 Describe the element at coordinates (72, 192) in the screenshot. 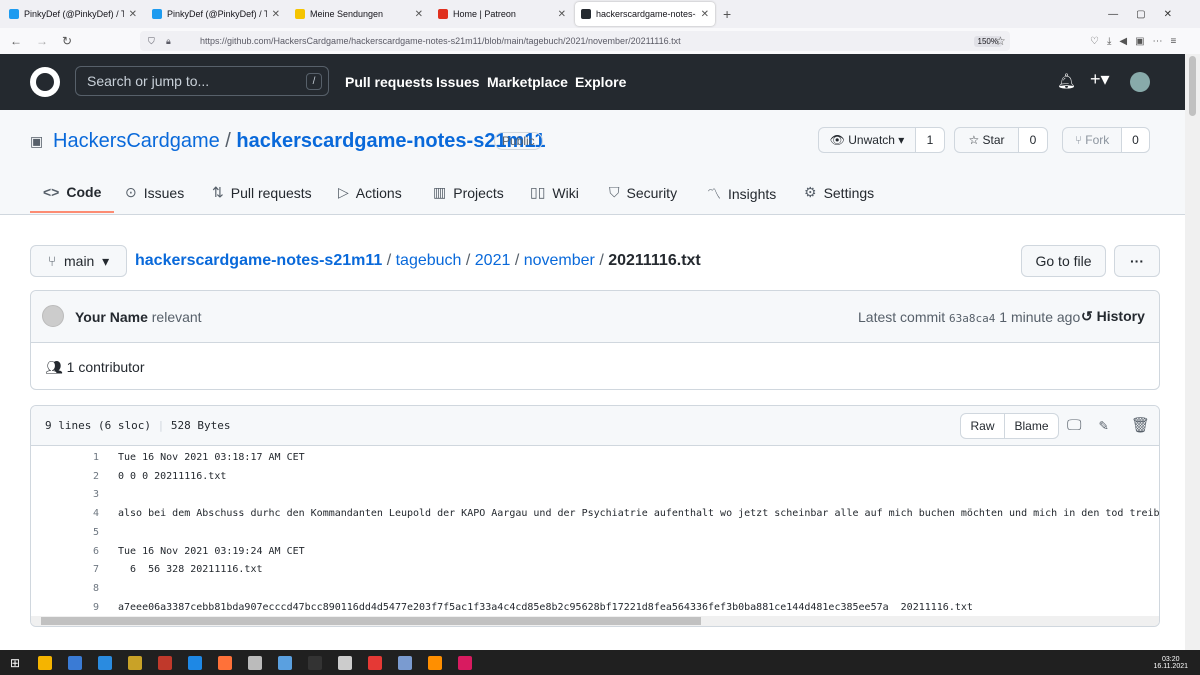

I see `tab-code: <> Code` at that location.